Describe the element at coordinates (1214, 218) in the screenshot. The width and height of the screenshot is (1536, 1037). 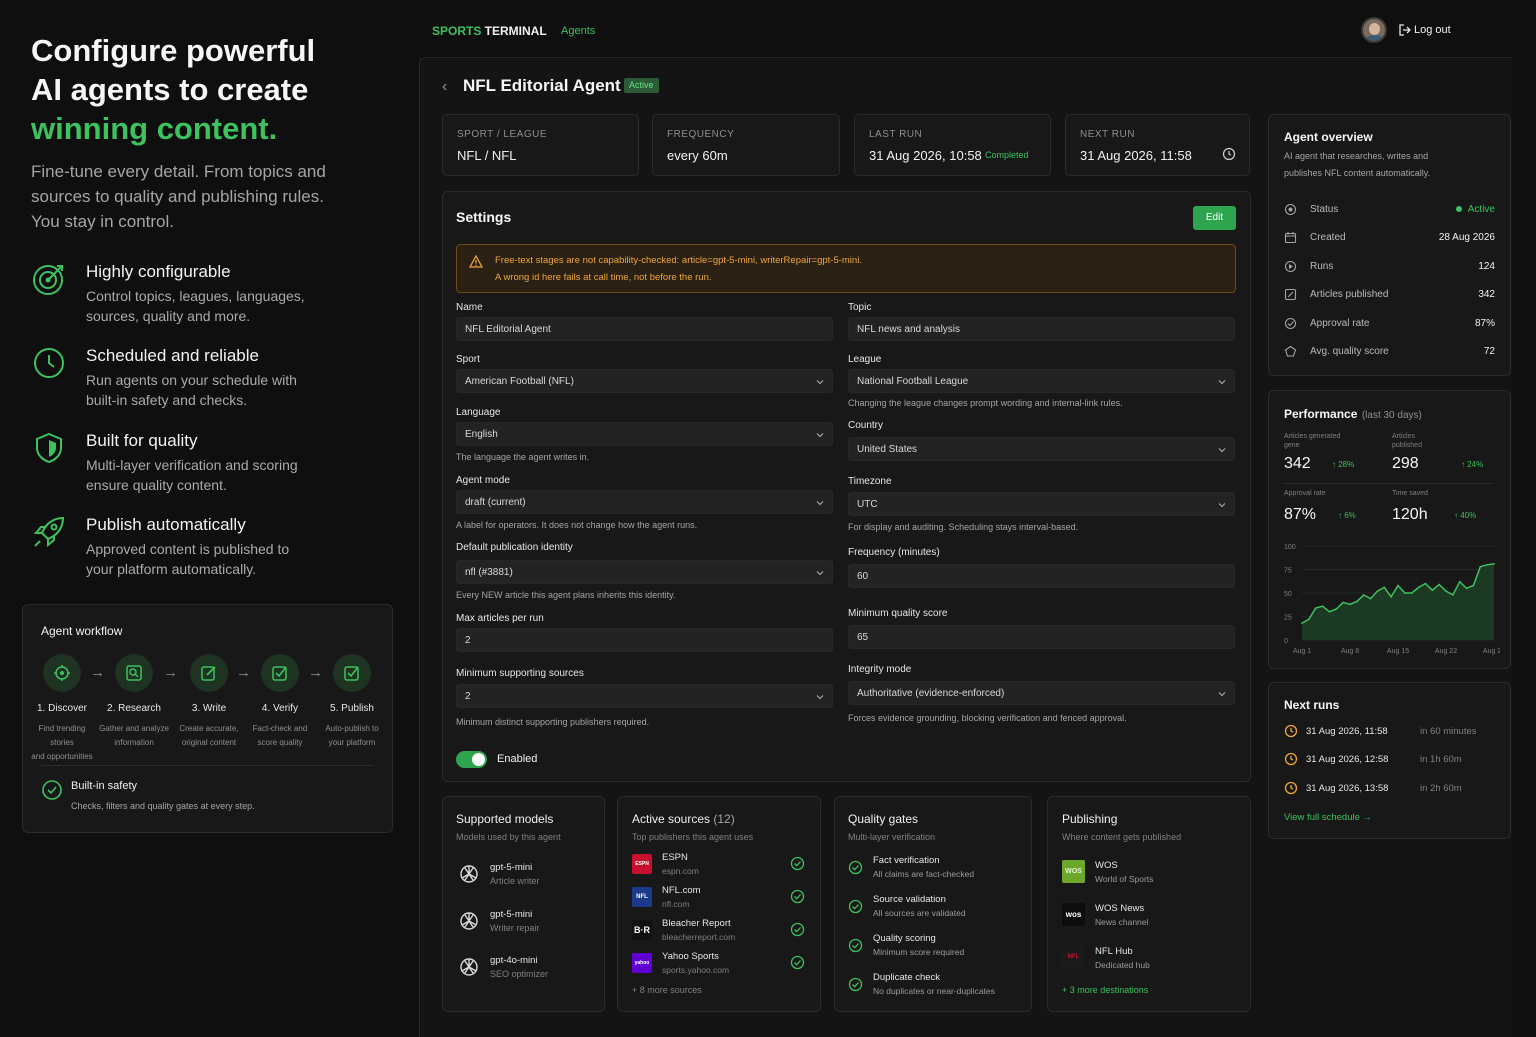
I see `edit-button: Edit` at that location.